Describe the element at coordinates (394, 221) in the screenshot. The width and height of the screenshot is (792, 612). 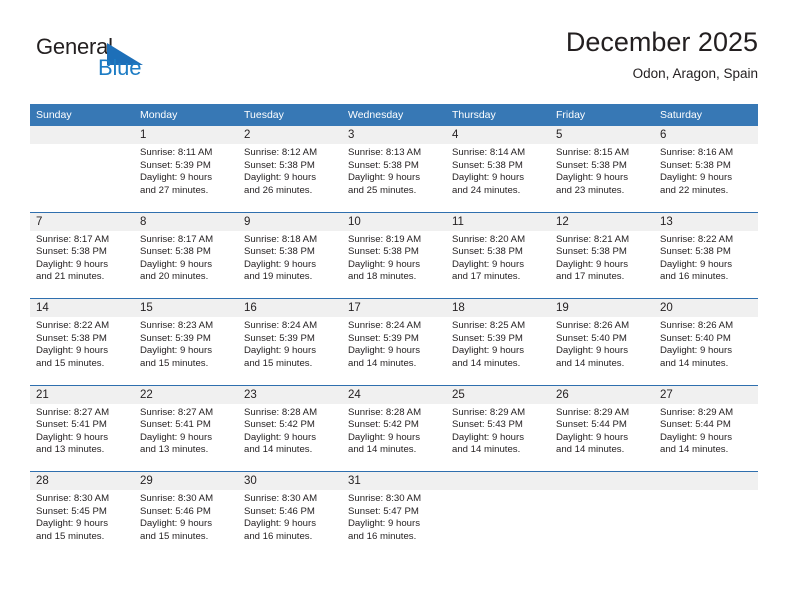
I see `day-number: 10` at that location.